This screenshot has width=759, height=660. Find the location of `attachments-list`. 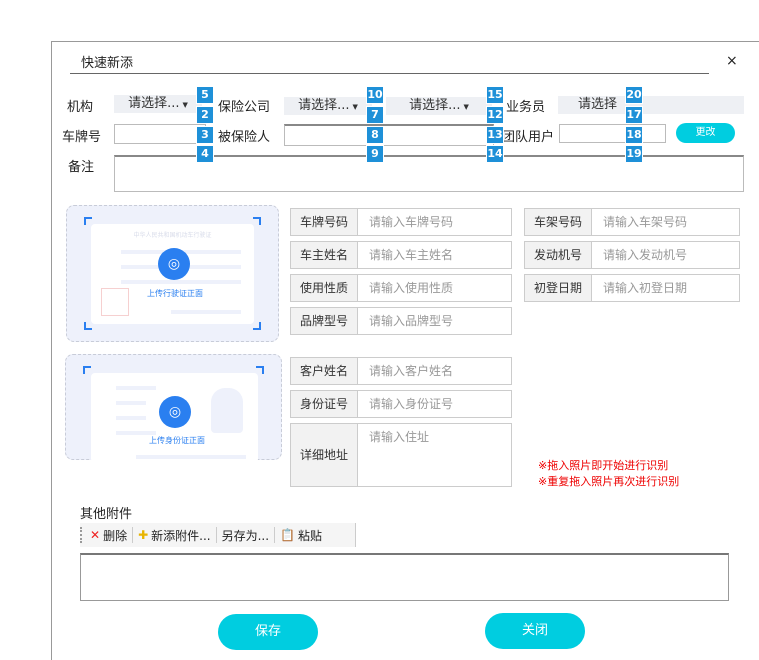

attachments-list is located at coordinates (404, 577).